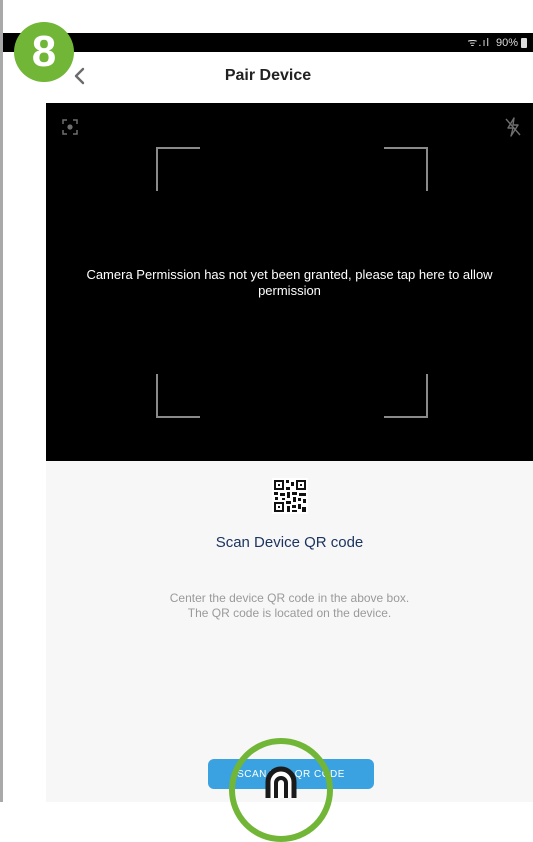 The image size is (533, 842). Describe the element at coordinates (478, 43) in the screenshot. I see `signal-icon: ᯤ.ıl` at that location.